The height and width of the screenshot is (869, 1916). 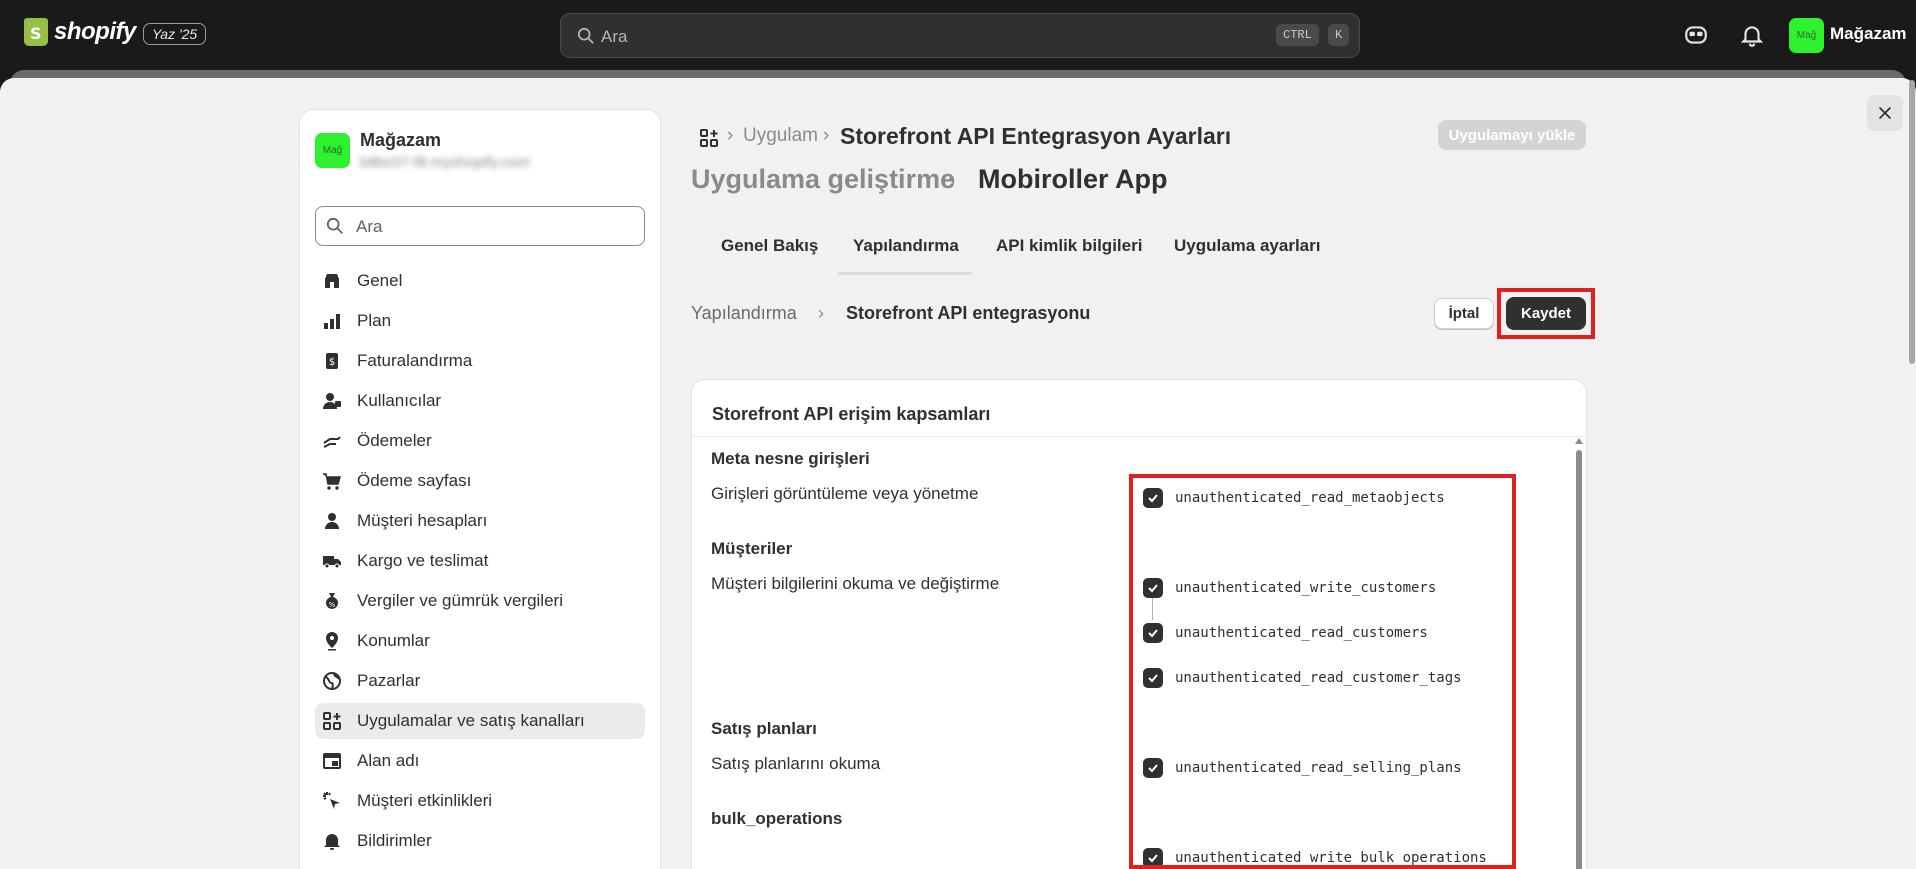 I want to click on settings-search-placeholder: Ara, so click(x=369, y=226).